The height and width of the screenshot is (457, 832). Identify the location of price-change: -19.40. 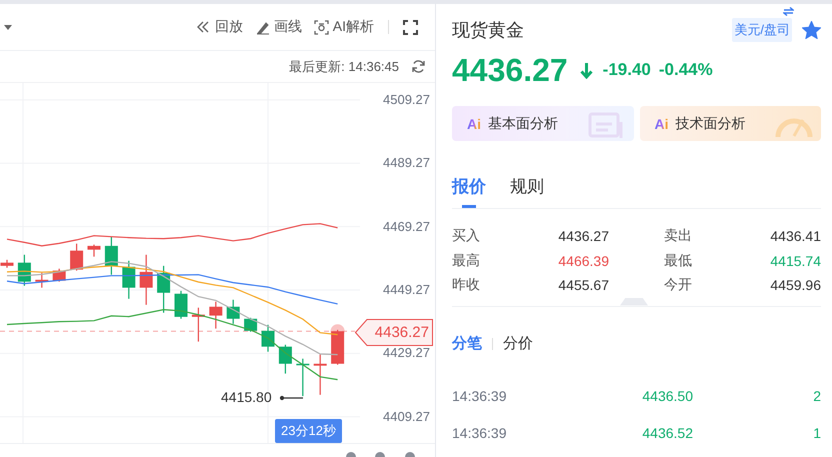
(626, 70).